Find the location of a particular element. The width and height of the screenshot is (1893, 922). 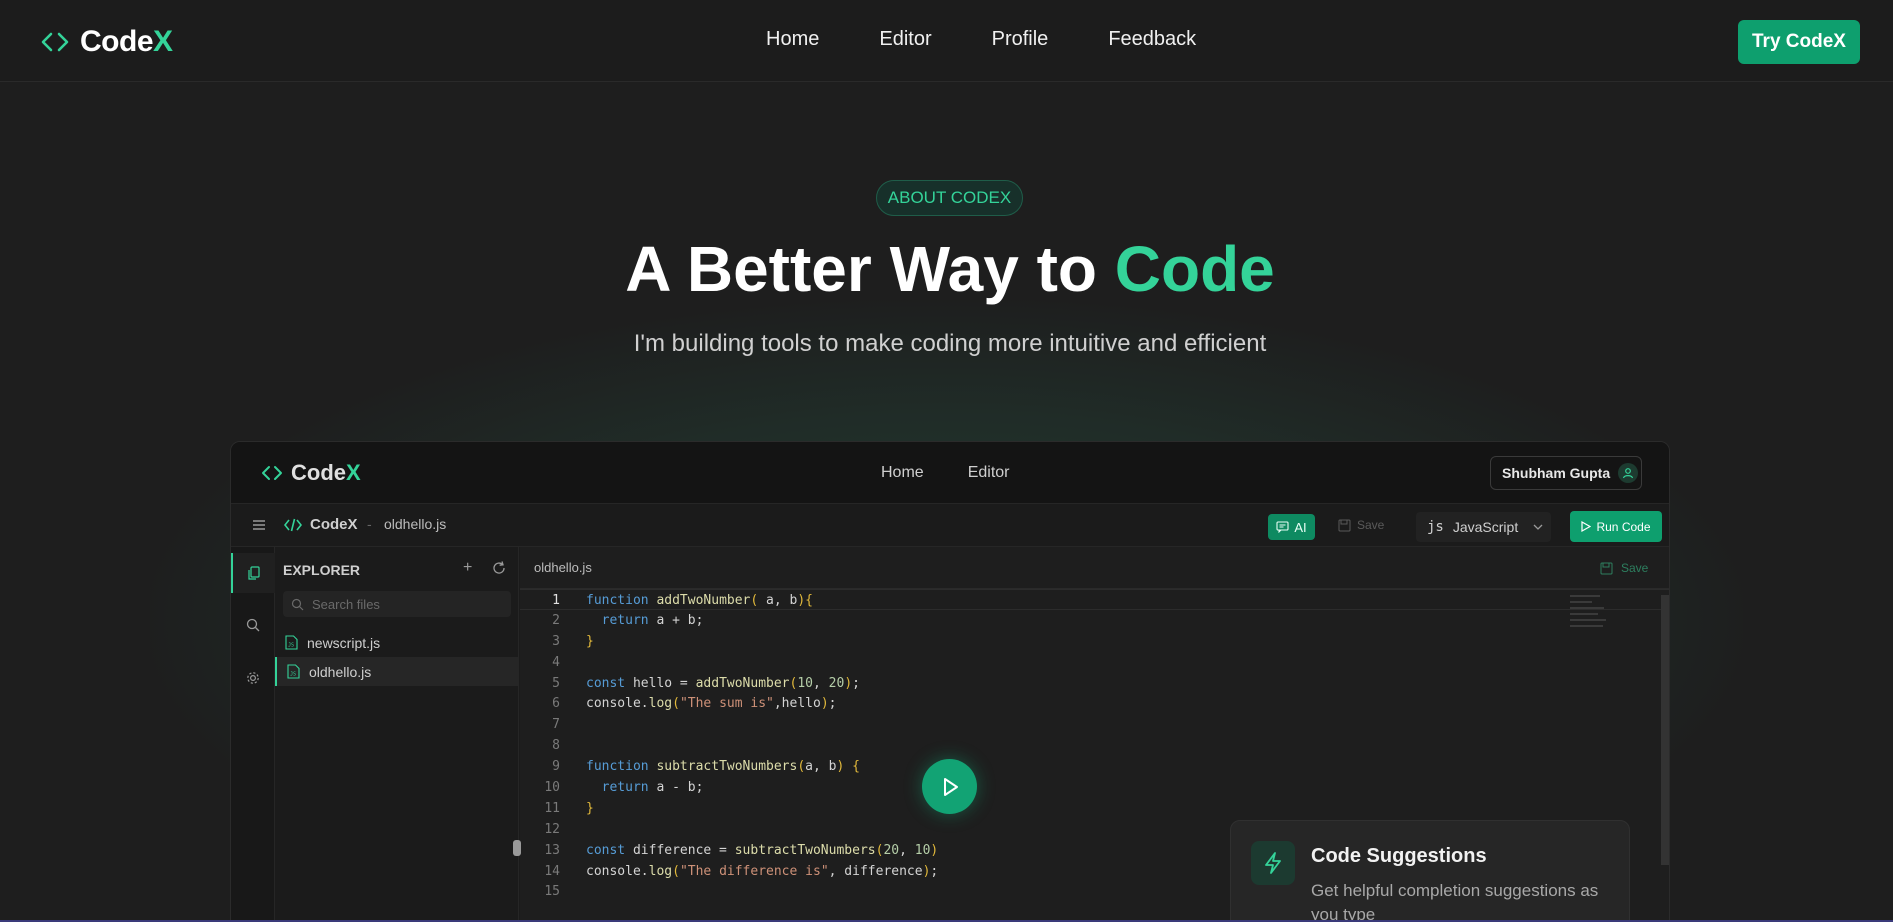

line-number: 14 is located at coordinates (552, 871).